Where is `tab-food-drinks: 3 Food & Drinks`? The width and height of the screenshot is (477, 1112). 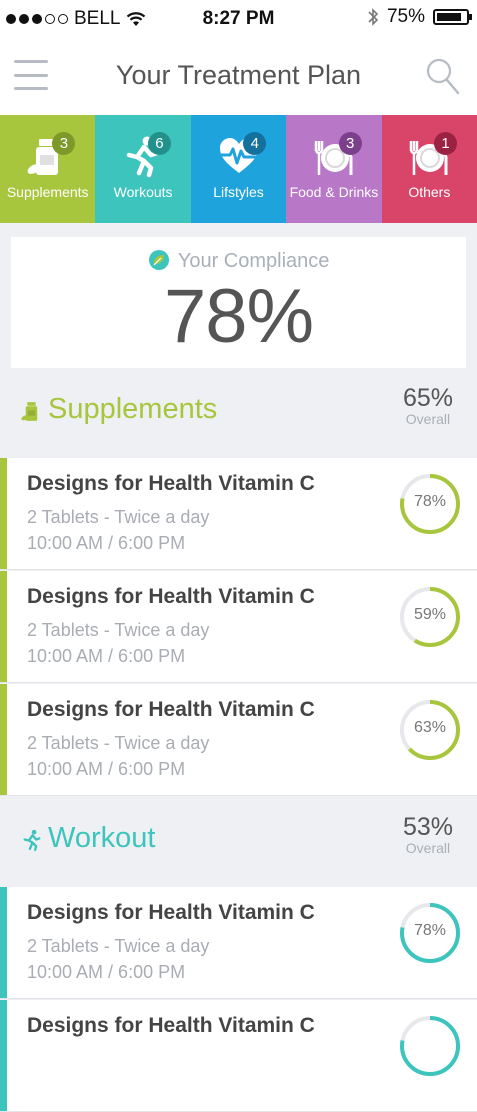 tab-food-drinks: 3 Food & Drinks is located at coordinates (334, 169).